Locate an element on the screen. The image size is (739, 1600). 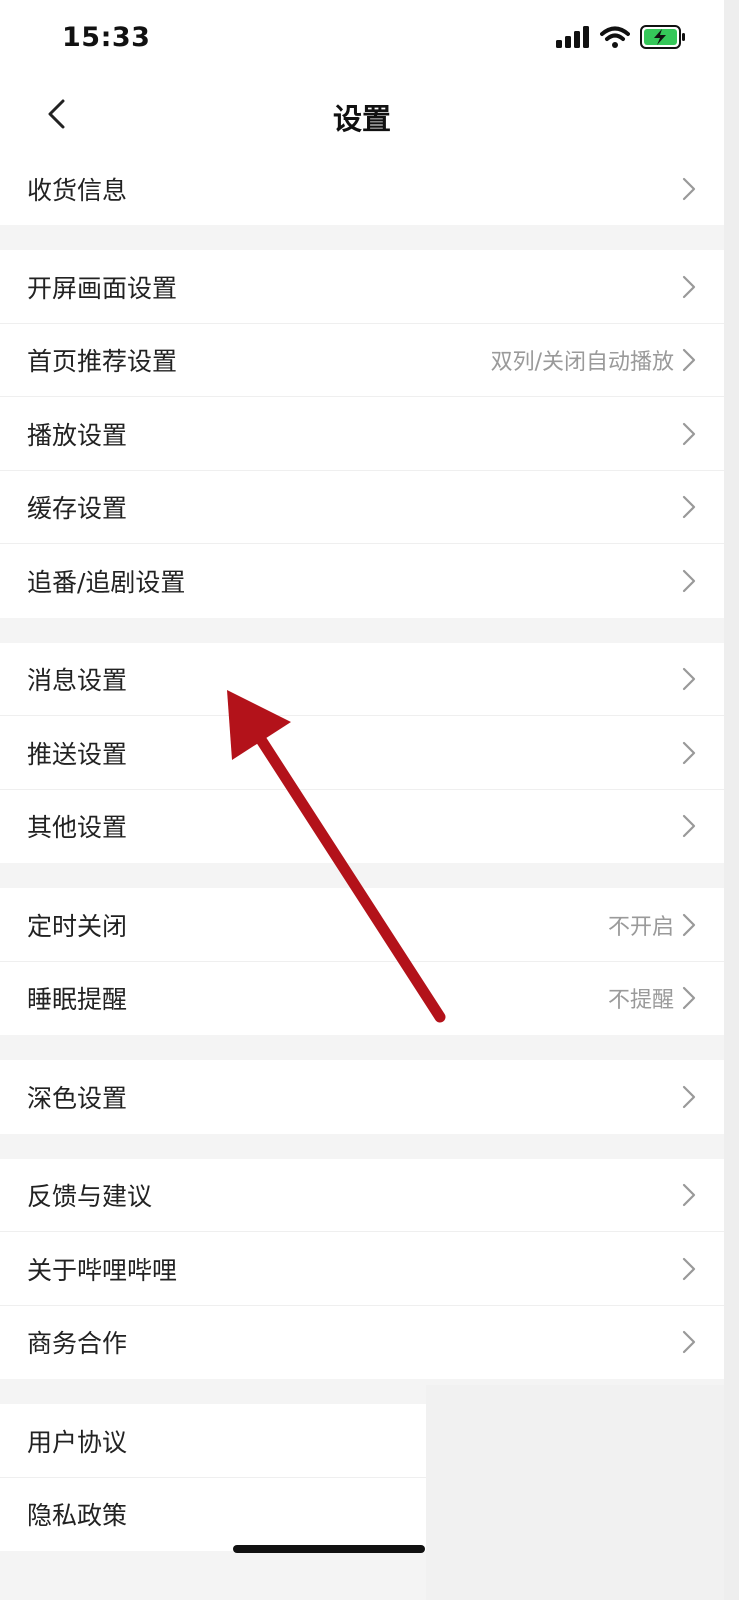
setting-messages: 消息设置 is located at coordinates (362, 679).